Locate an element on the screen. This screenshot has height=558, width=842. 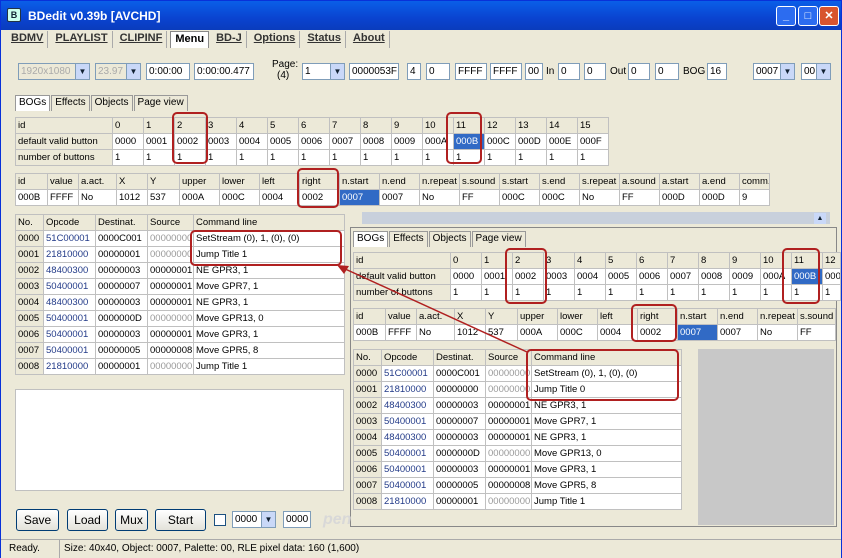
column-header: n.end is located at coordinates (737, 316).